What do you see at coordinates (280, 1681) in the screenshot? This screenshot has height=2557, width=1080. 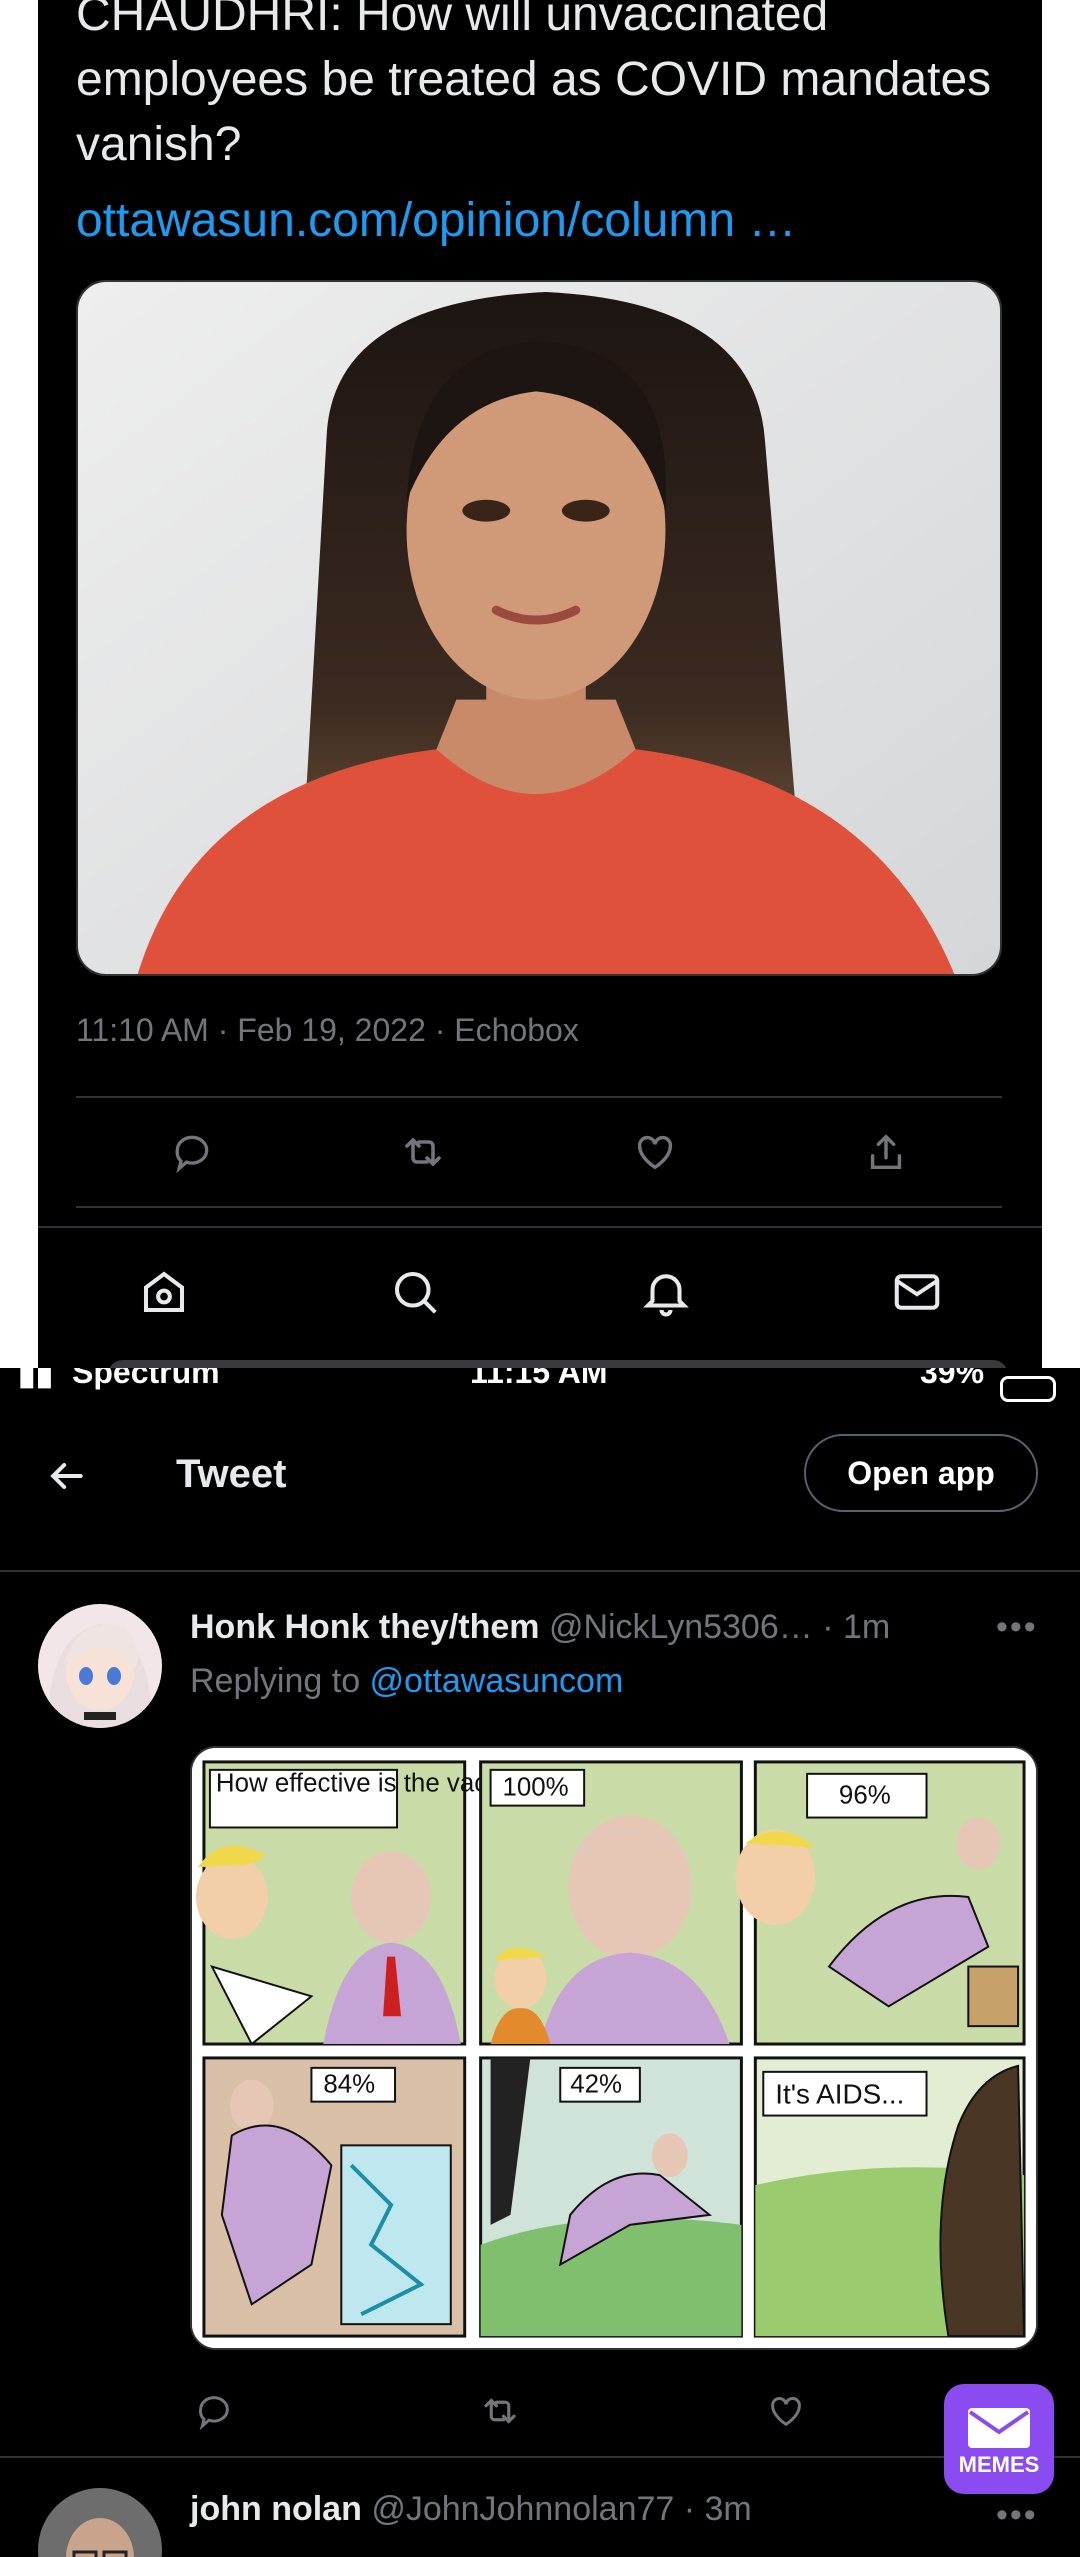 I see `replying-prefix: Replying to` at bounding box center [280, 1681].